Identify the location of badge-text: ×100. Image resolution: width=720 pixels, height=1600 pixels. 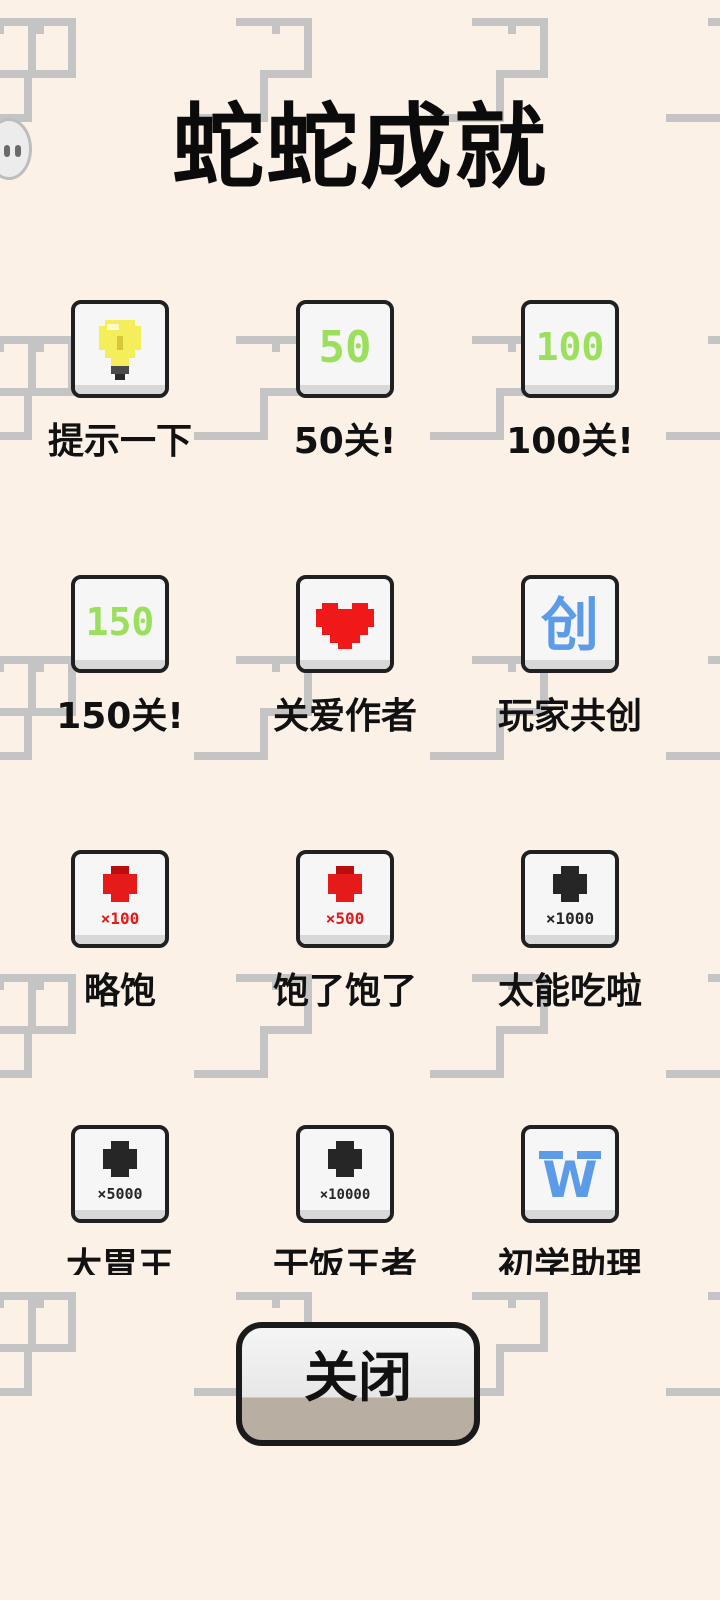
(120, 918).